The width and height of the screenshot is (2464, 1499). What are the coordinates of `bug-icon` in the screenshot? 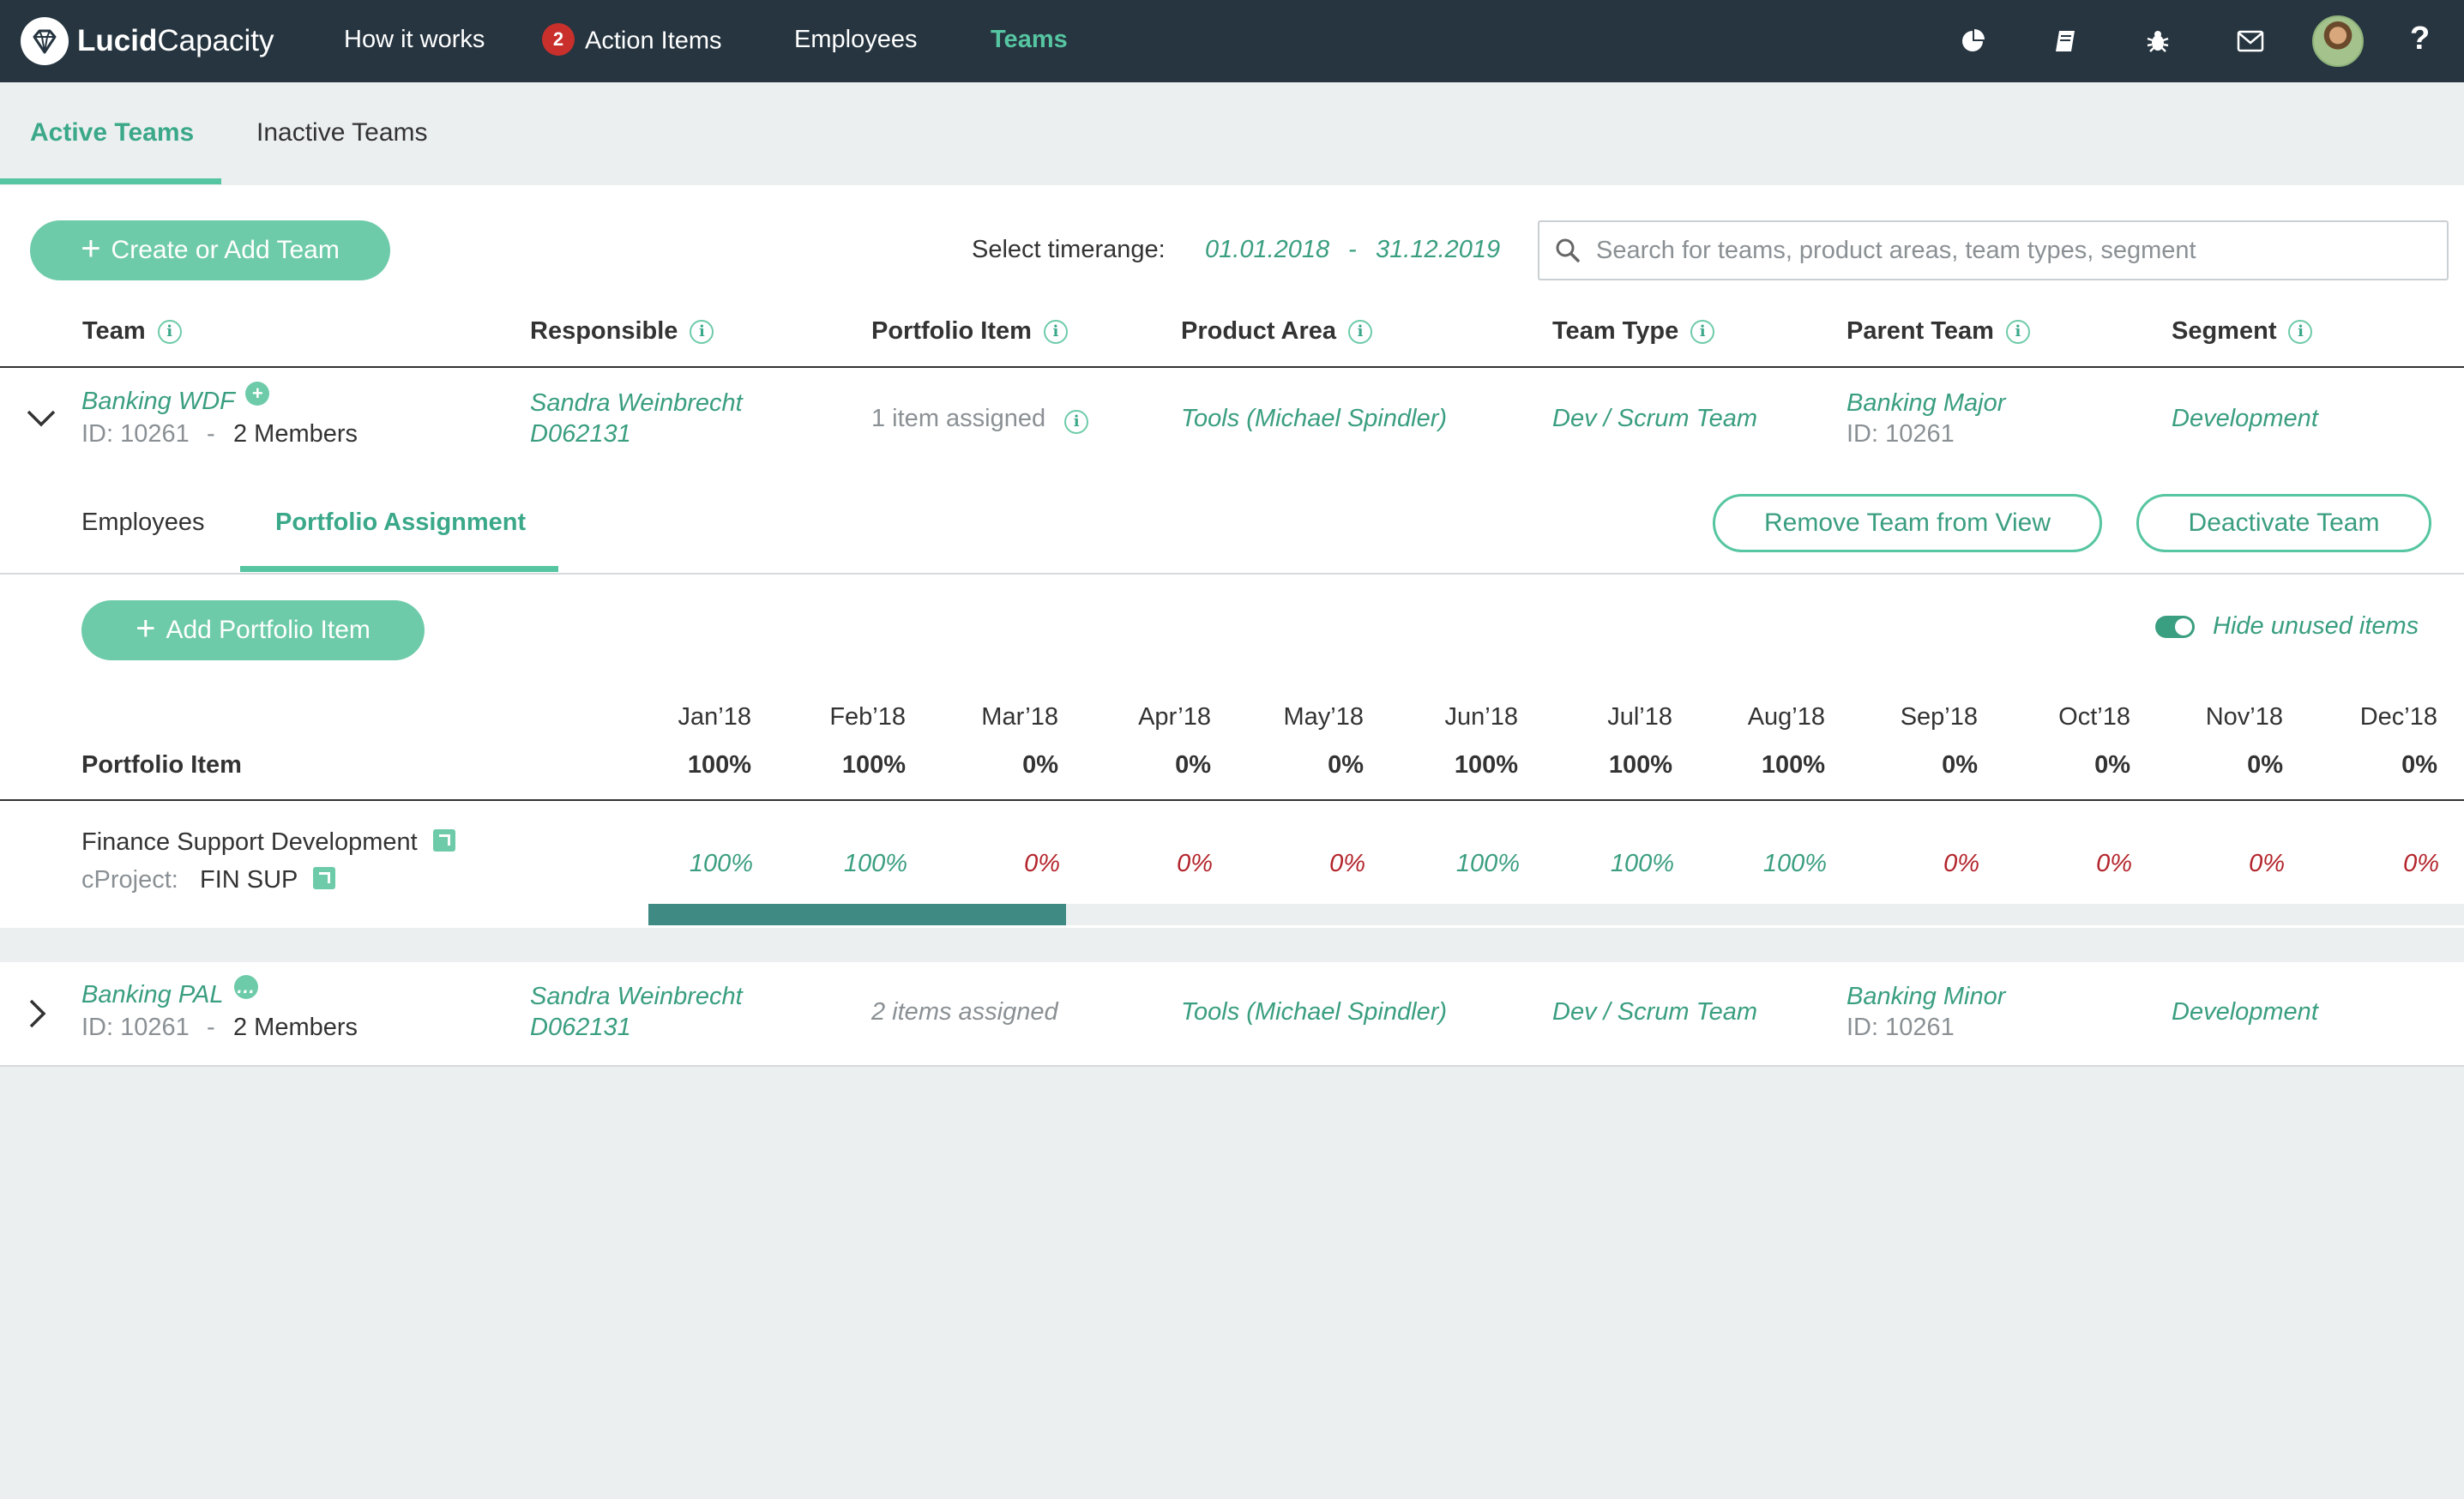 It's located at (2158, 41).